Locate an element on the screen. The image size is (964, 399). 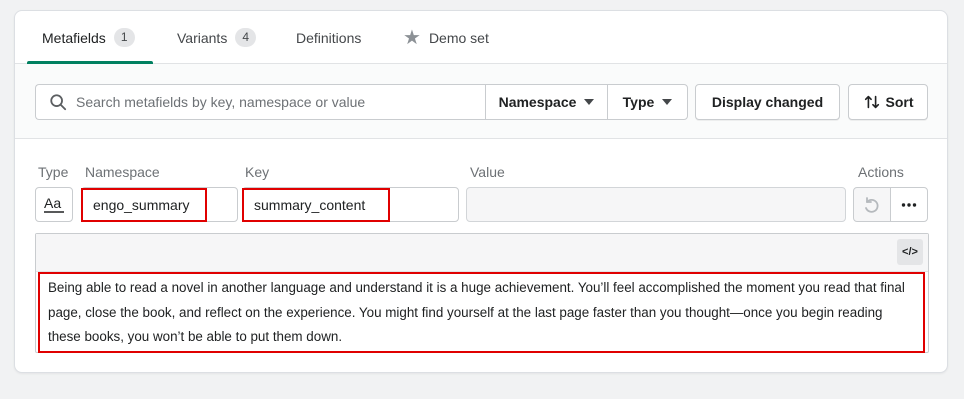
tab-variants: Variants 4 is located at coordinates (217, 37).